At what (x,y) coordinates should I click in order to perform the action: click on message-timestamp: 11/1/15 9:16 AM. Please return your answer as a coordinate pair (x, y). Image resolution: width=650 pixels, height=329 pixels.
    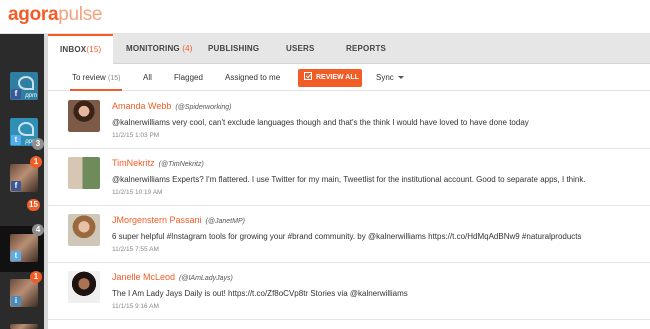
    Looking at the image, I should click on (135, 306).